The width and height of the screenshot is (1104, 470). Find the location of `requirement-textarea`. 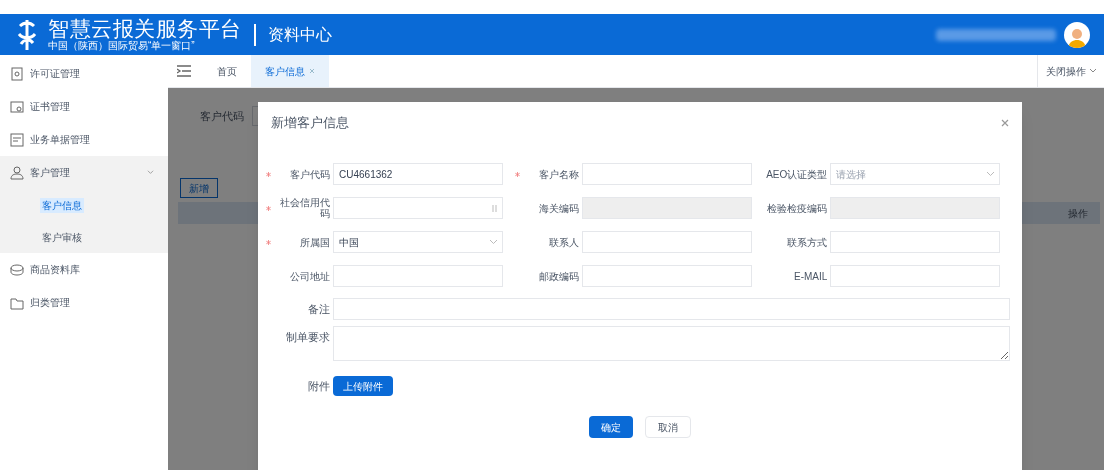

requirement-textarea is located at coordinates (671, 343).